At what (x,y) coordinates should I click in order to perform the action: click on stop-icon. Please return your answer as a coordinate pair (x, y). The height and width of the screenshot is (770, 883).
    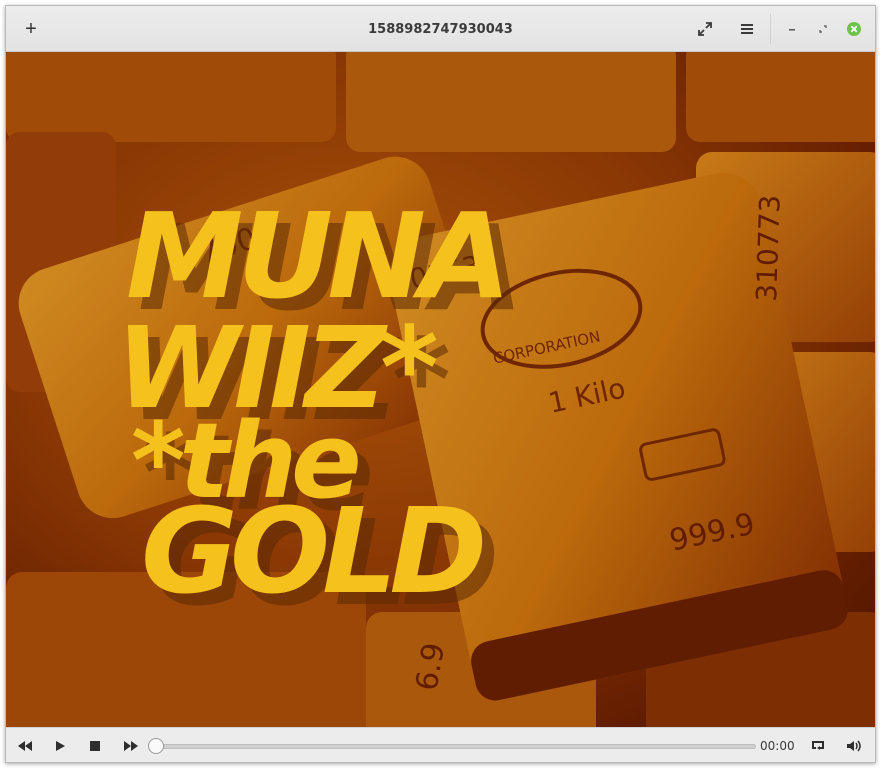
    Looking at the image, I should click on (95, 746).